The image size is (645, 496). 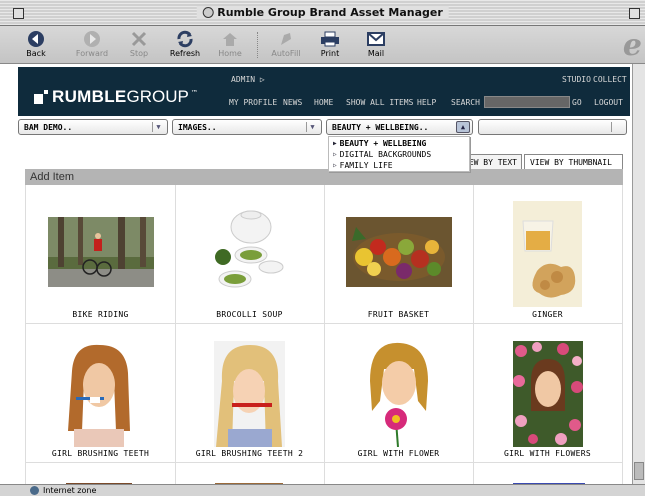 I want to click on category-select-value: IMAGES.., so click(x=197, y=127).